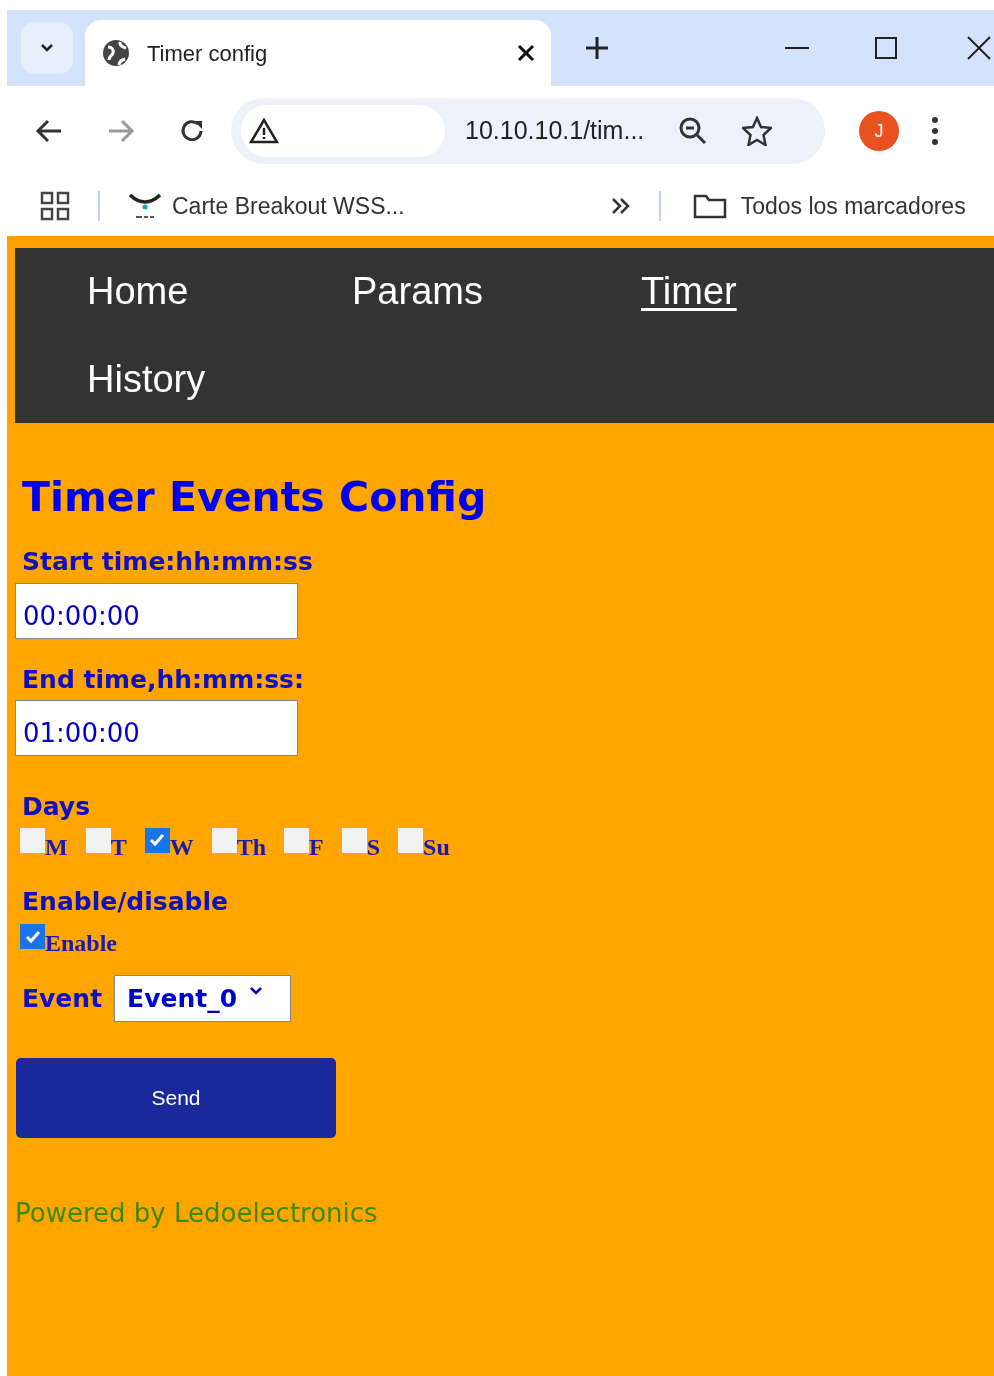  What do you see at coordinates (176, 1098) in the screenshot?
I see `send-button: Send` at bounding box center [176, 1098].